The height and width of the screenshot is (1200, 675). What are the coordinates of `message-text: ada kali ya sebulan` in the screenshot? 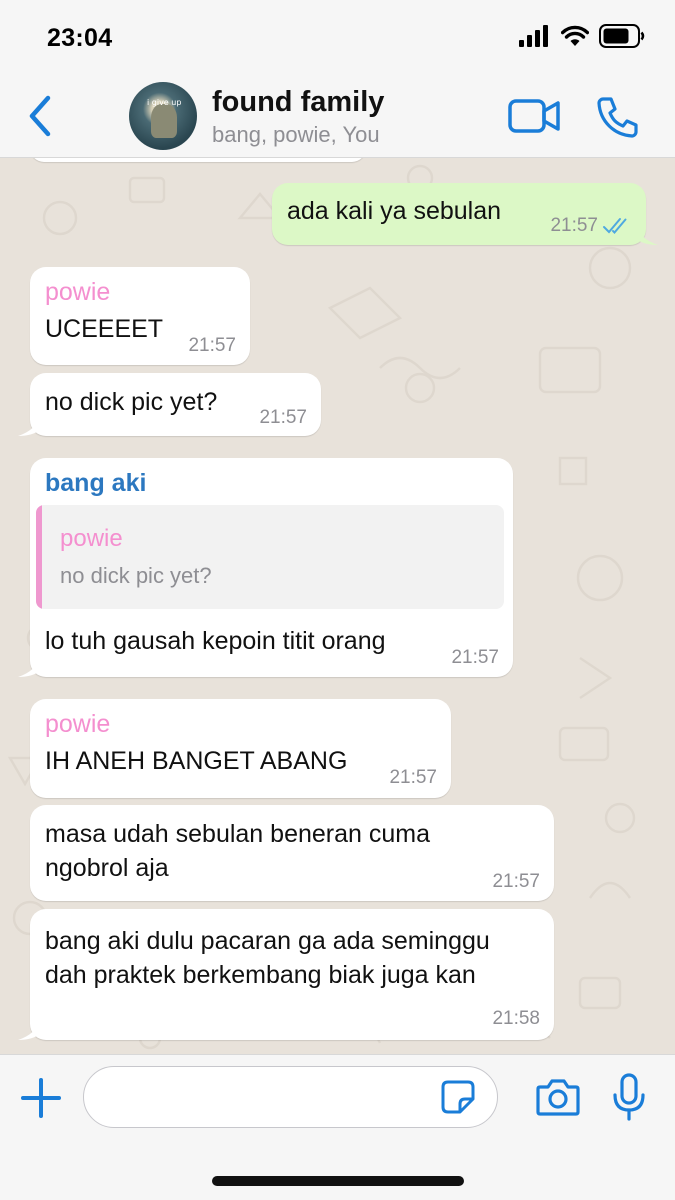 It's located at (394, 211).